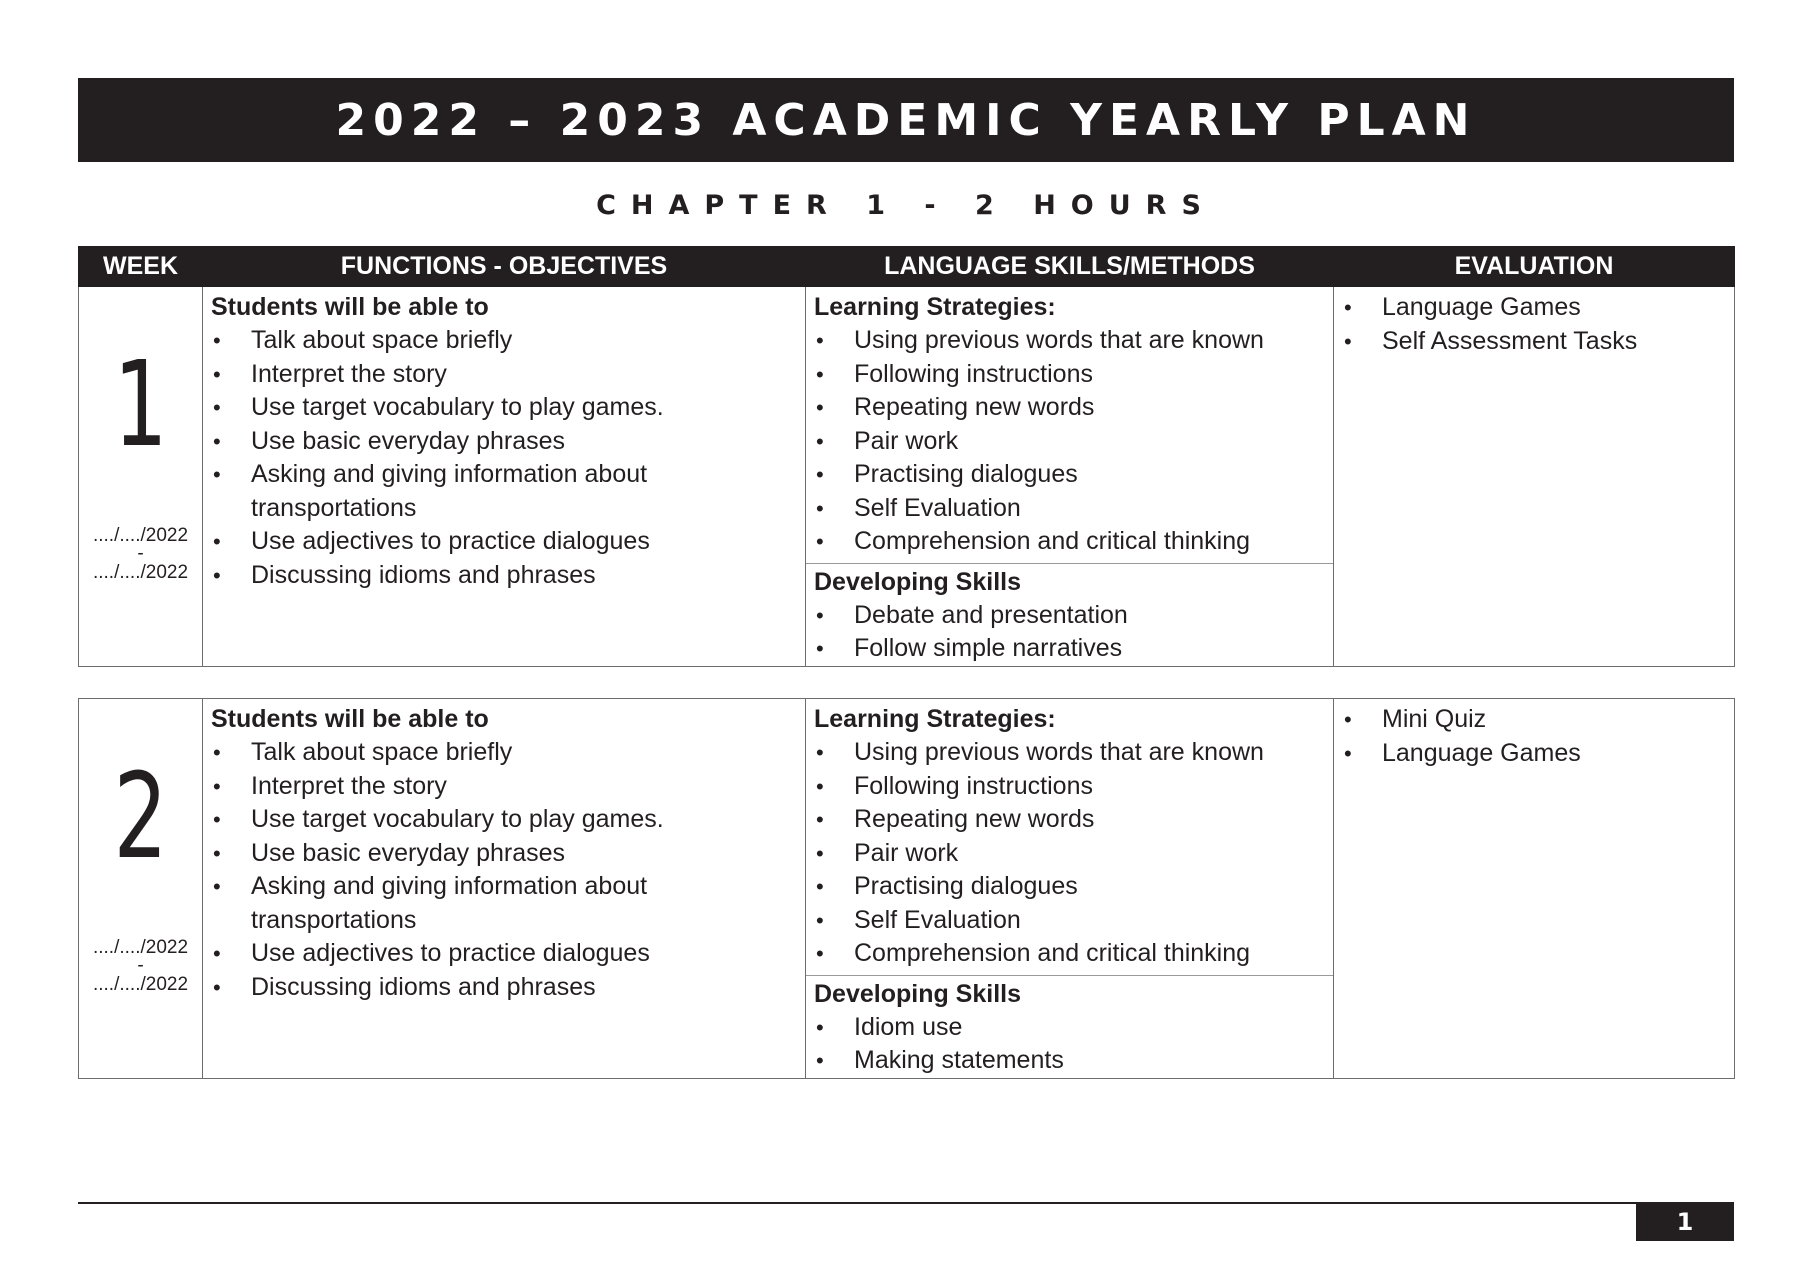  I want to click on evaluation-list: Language Games Self Assessment Tasks, so click(1534, 324).